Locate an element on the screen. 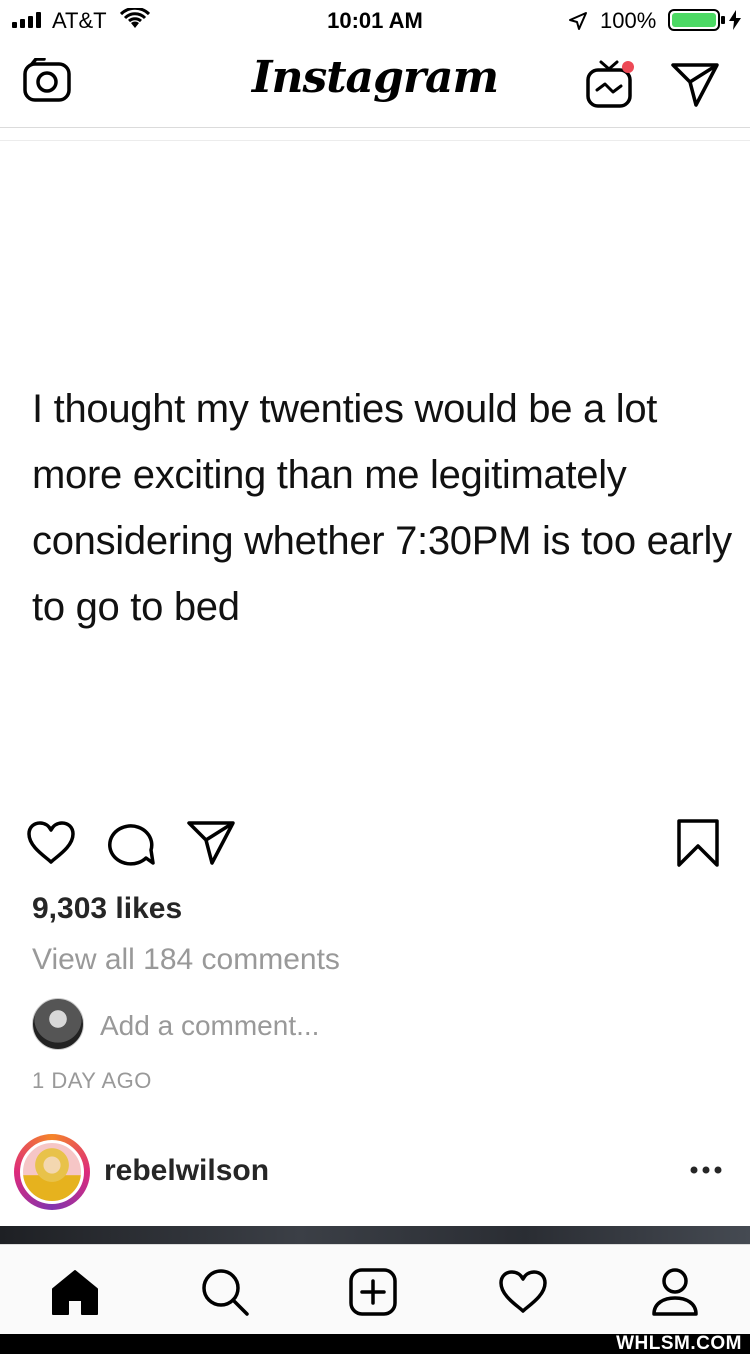  like-heart-icon is located at coordinates (51, 843).